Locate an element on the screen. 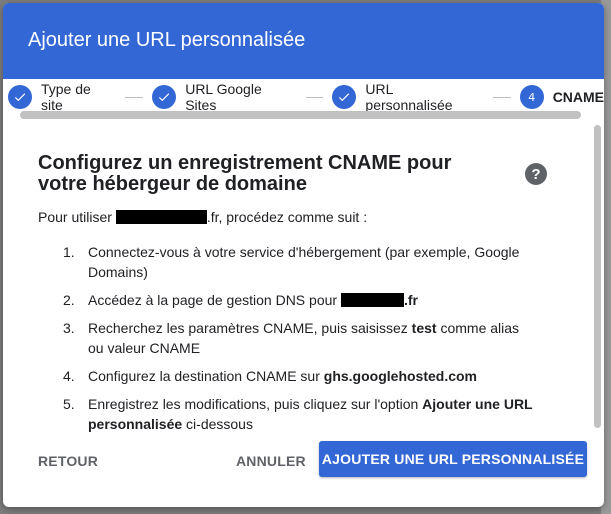 Image resolution: width=611 pixels, height=514 pixels. scrollbar-thumb is located at coordinates (597, 276).